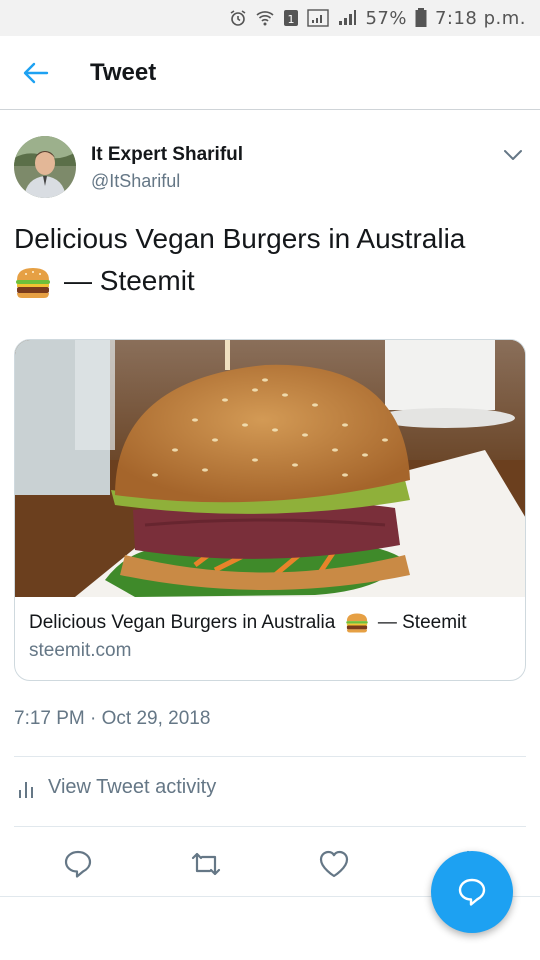  Describe the element at coordinates (167, 155) in the screenshot. I see `author-name: It Expert Shariful` at that location.